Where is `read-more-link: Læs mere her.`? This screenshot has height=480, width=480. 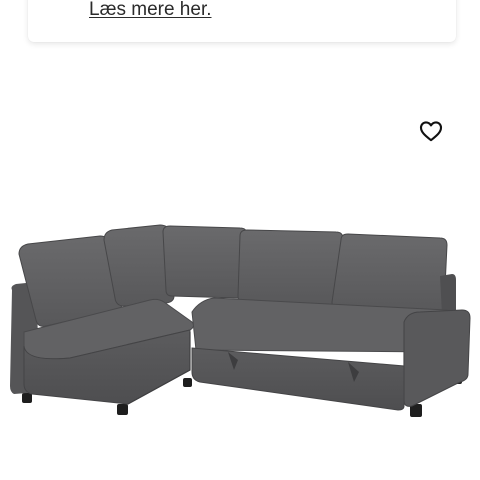 read-more-link: Læs mere her. is located at coordinates (150, 10).